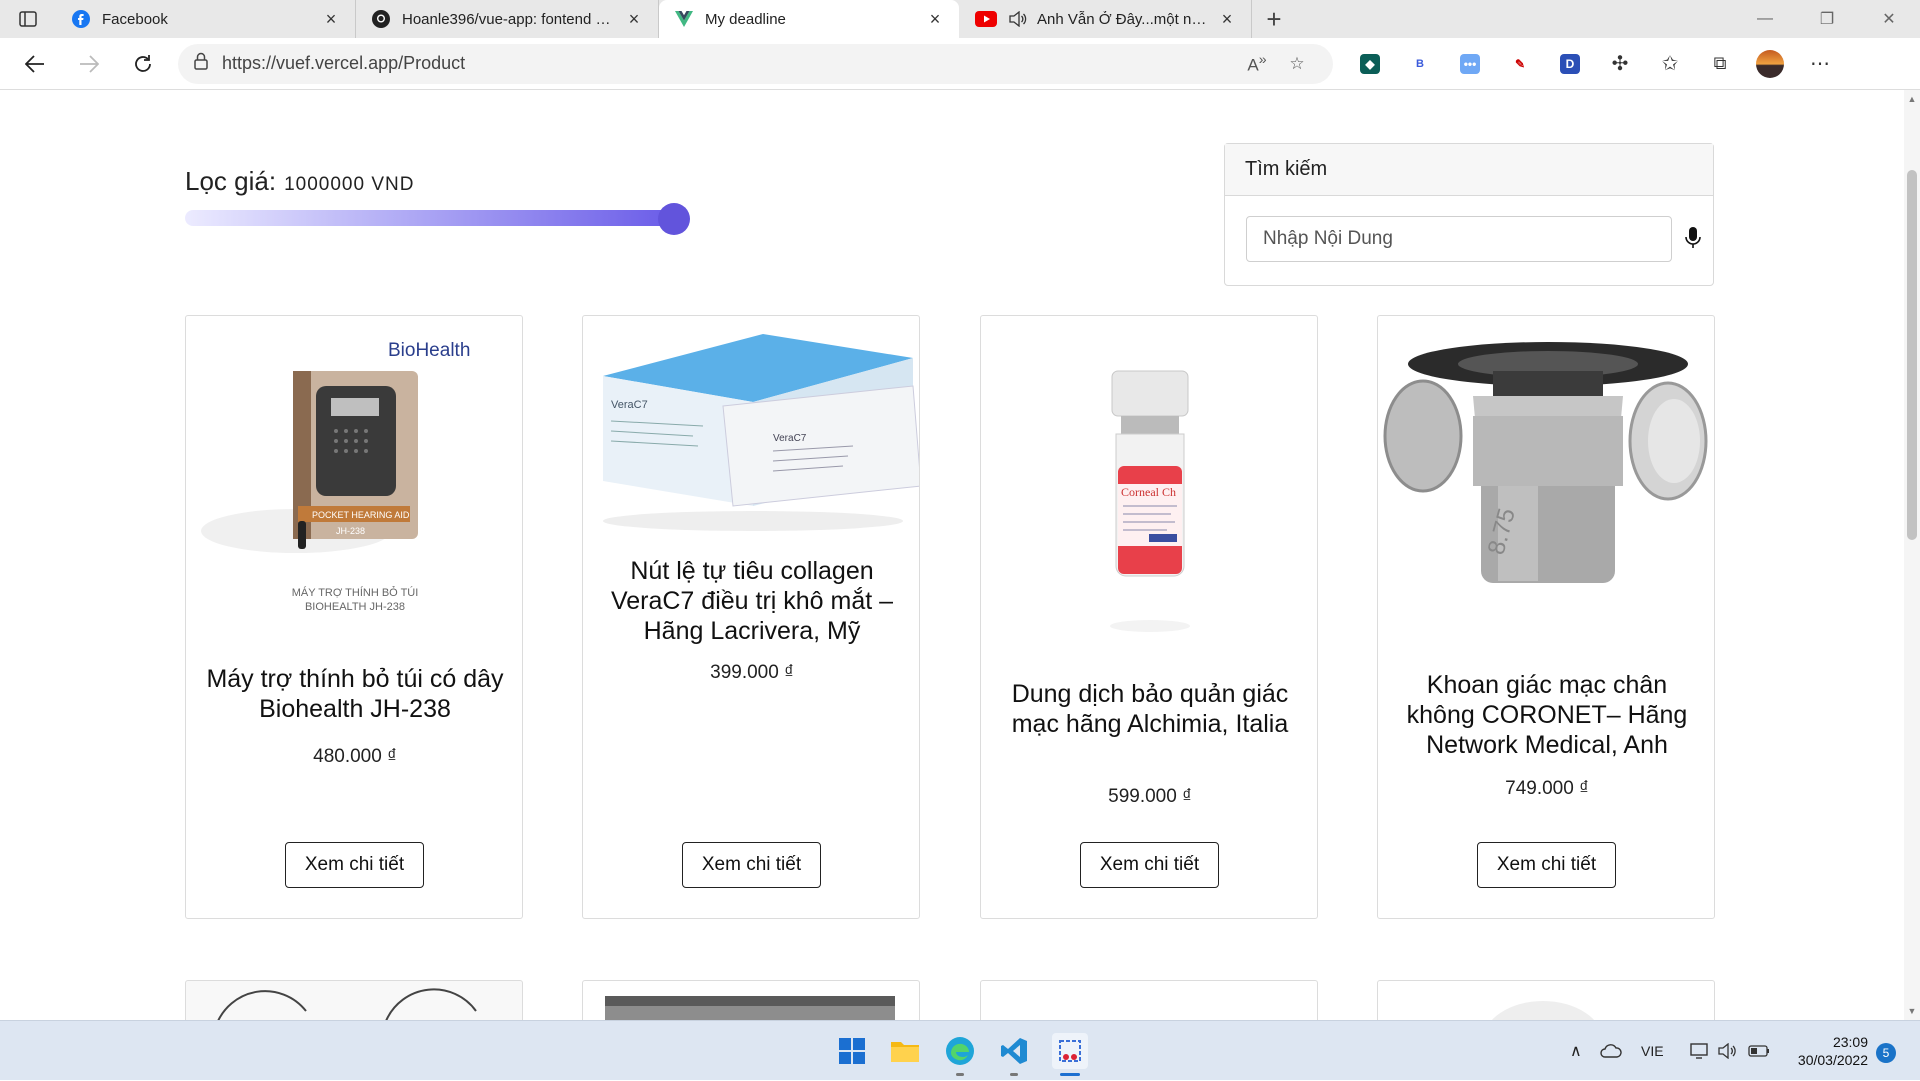 This screenshot has height=1081, width=1920. What do you see at coordinates (1274, 19) in the screenshot?
I see `new-tab-button: +` at bounding box center [1274, 19].